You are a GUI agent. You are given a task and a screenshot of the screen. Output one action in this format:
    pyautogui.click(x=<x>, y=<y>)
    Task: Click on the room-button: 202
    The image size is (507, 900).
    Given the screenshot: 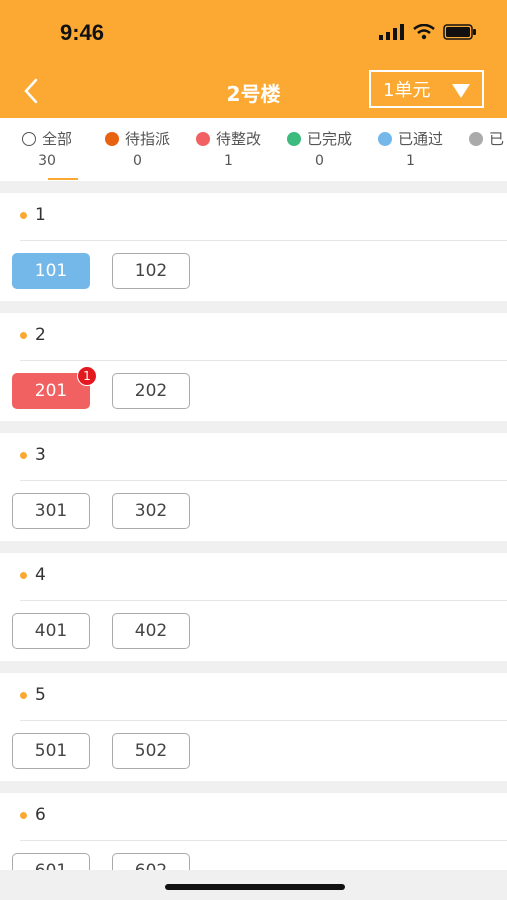 What is the action you would take?
    pyautogui.click(x=151, y=391)
    